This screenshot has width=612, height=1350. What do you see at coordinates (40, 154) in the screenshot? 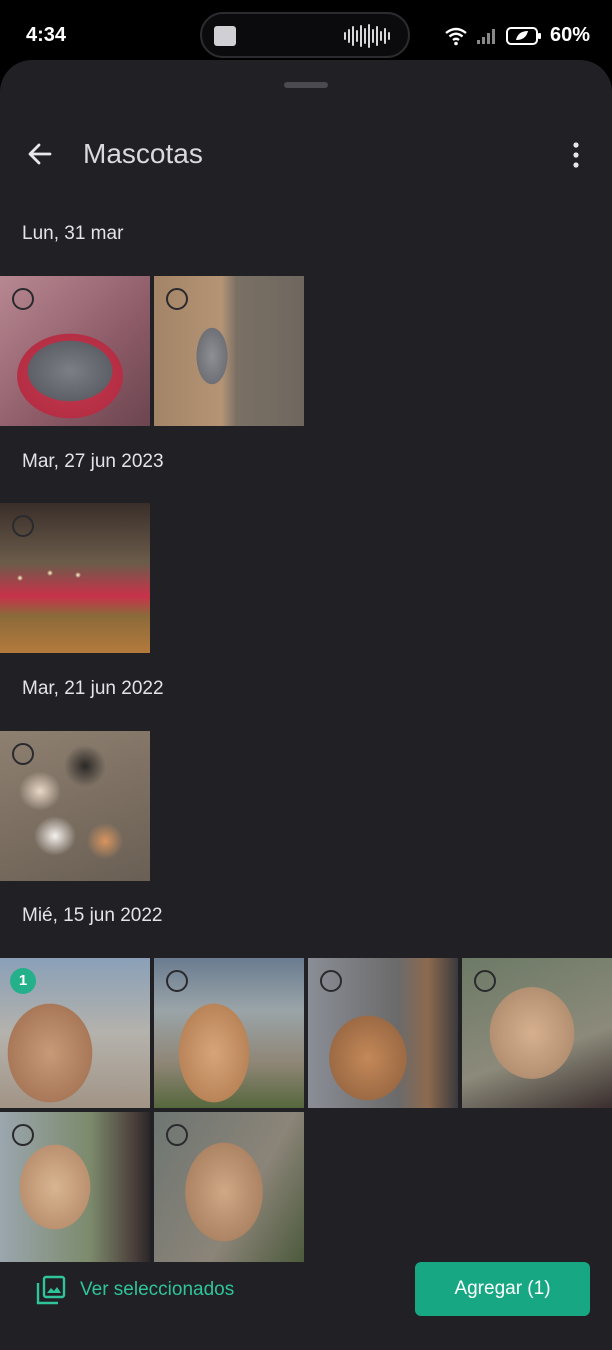
I see `back-arrow-icon` at bounding box center [40, 154].